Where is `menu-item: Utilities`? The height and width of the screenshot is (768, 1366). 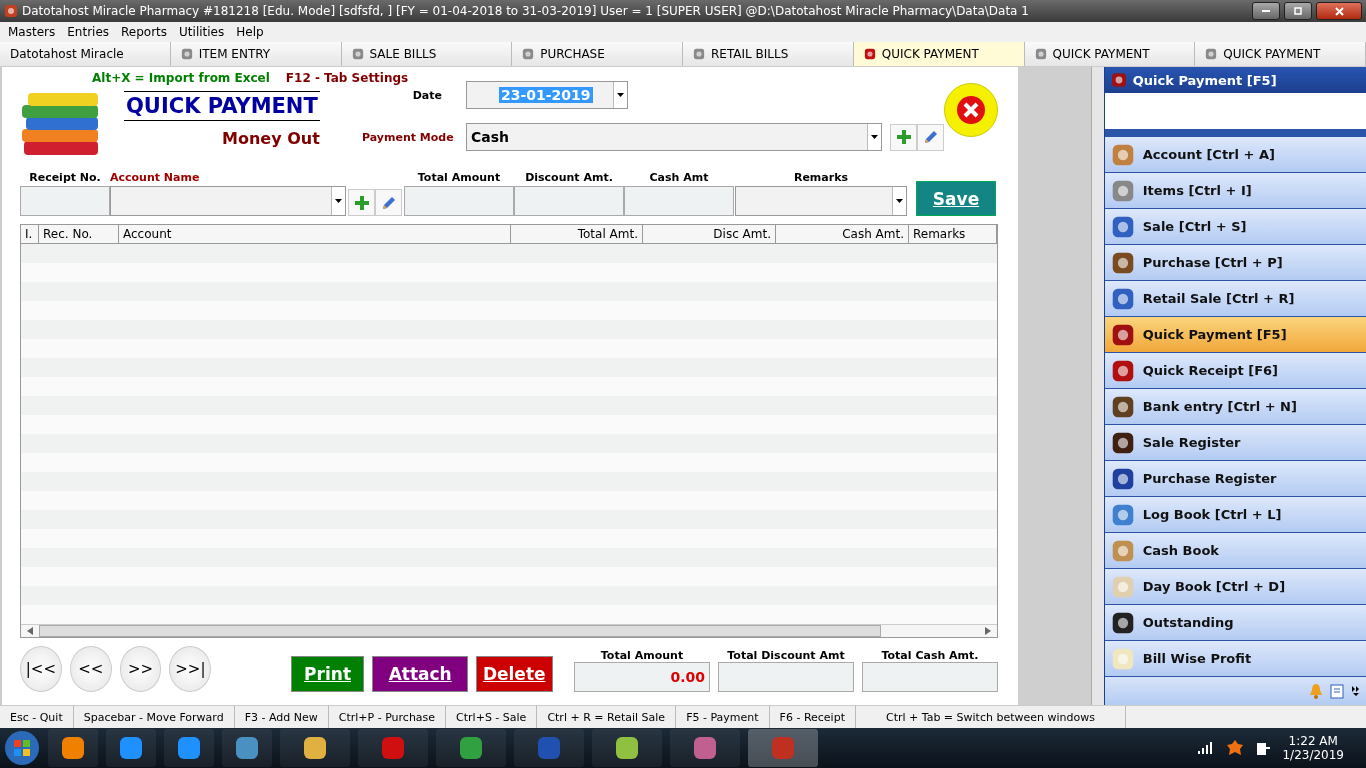 menu-item: Utilities is located at coordinates (202, 32).